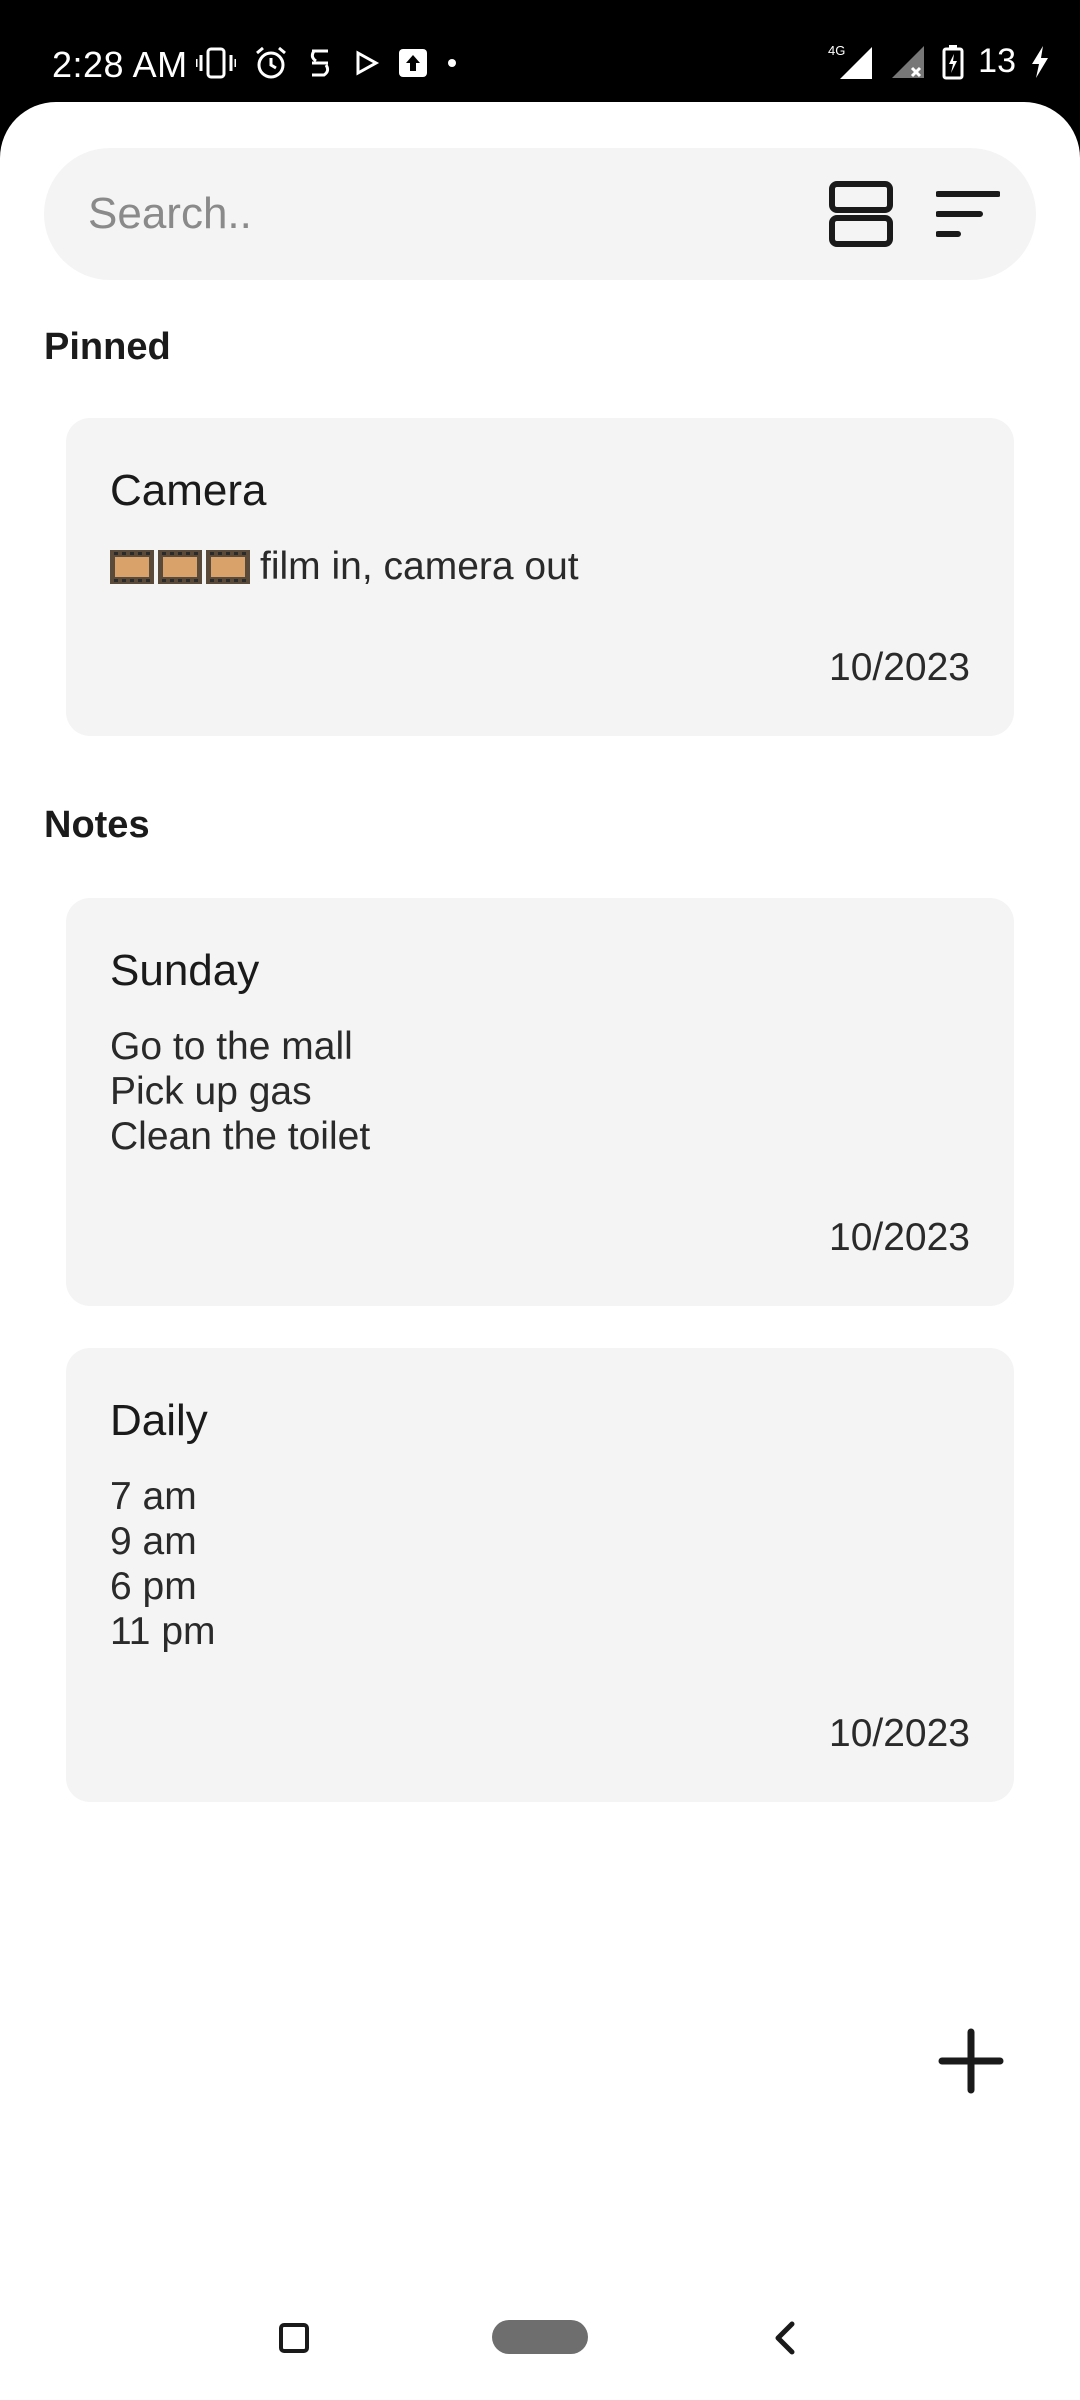 This screenshot has height=2400, width=1080. I want to click on note-body: film in, camera out, so click(542, 566).